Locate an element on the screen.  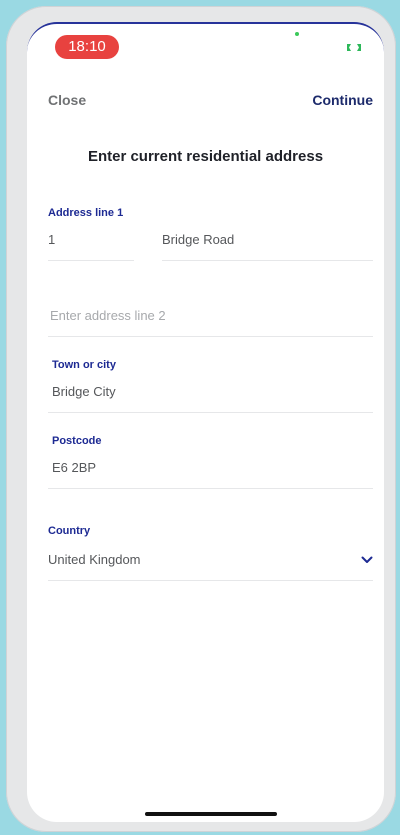
status-bar: 18:10 is located at coordinates (205, 44).